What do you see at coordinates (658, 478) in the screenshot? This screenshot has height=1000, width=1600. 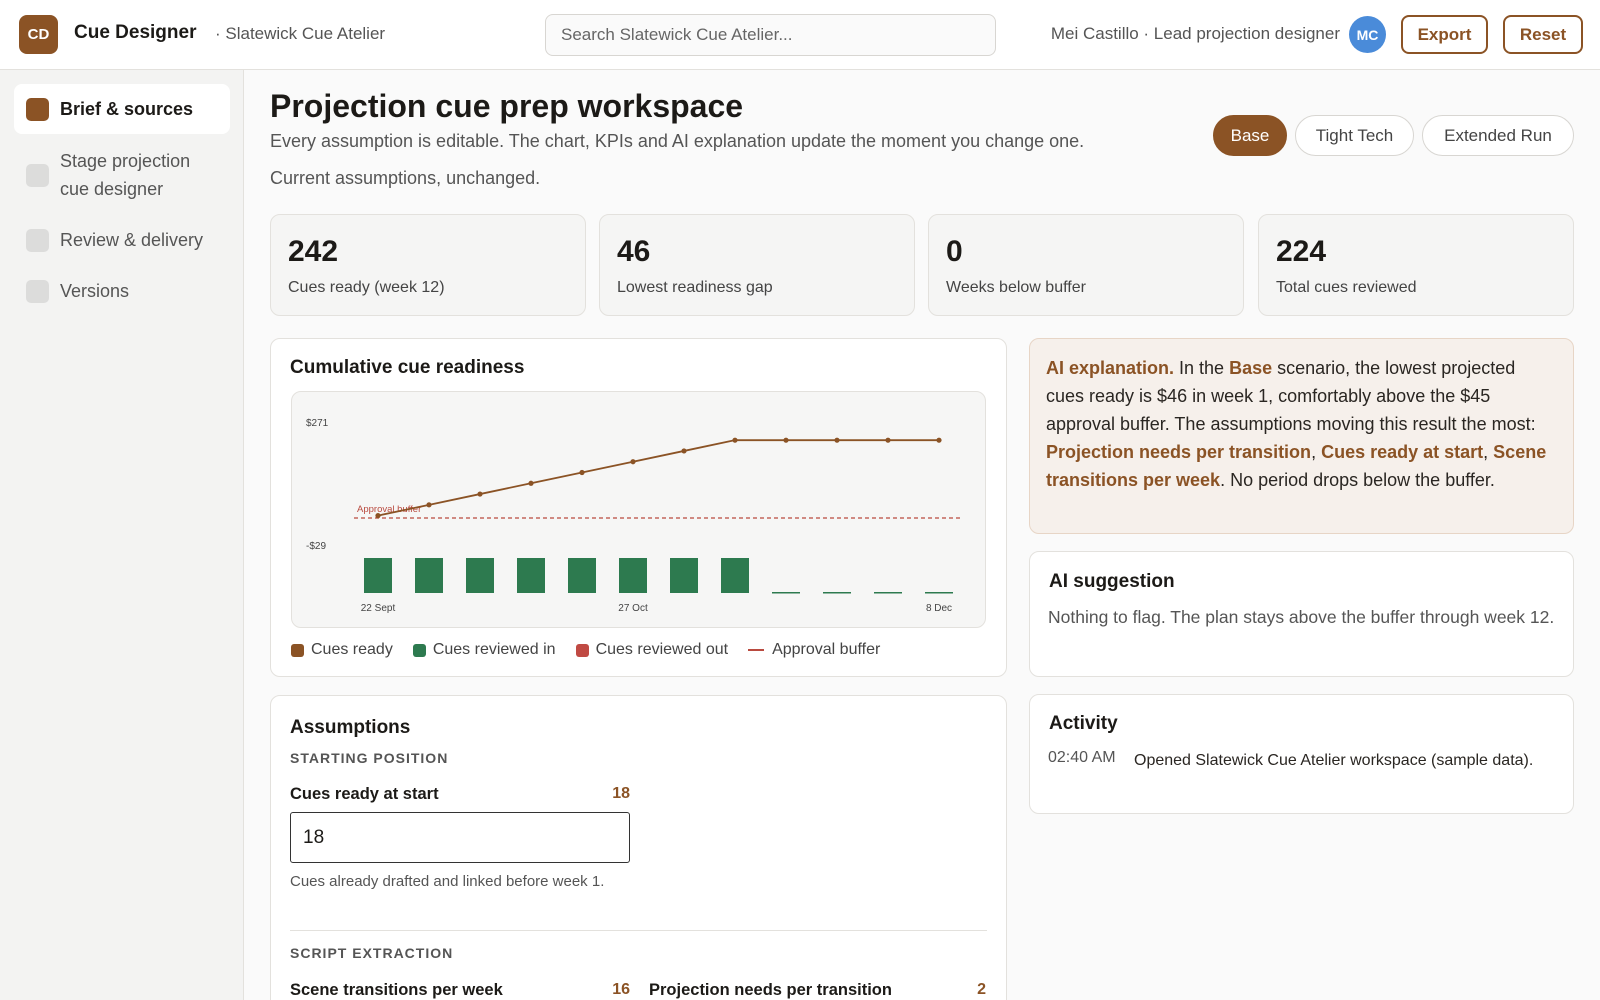 I see `line-cues-ready` at bounding box center [658, 478].